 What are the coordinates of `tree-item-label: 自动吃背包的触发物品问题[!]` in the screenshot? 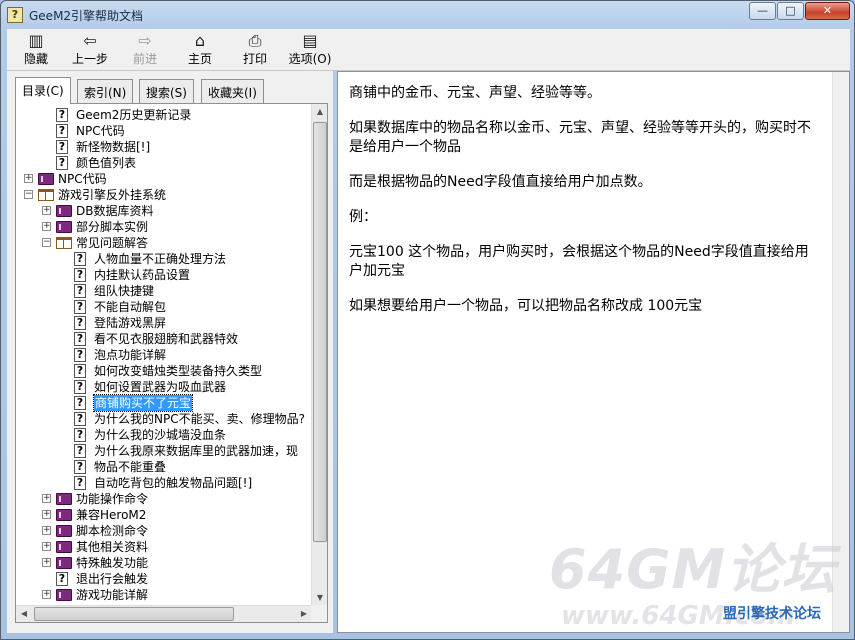 It's located at (173, 483).